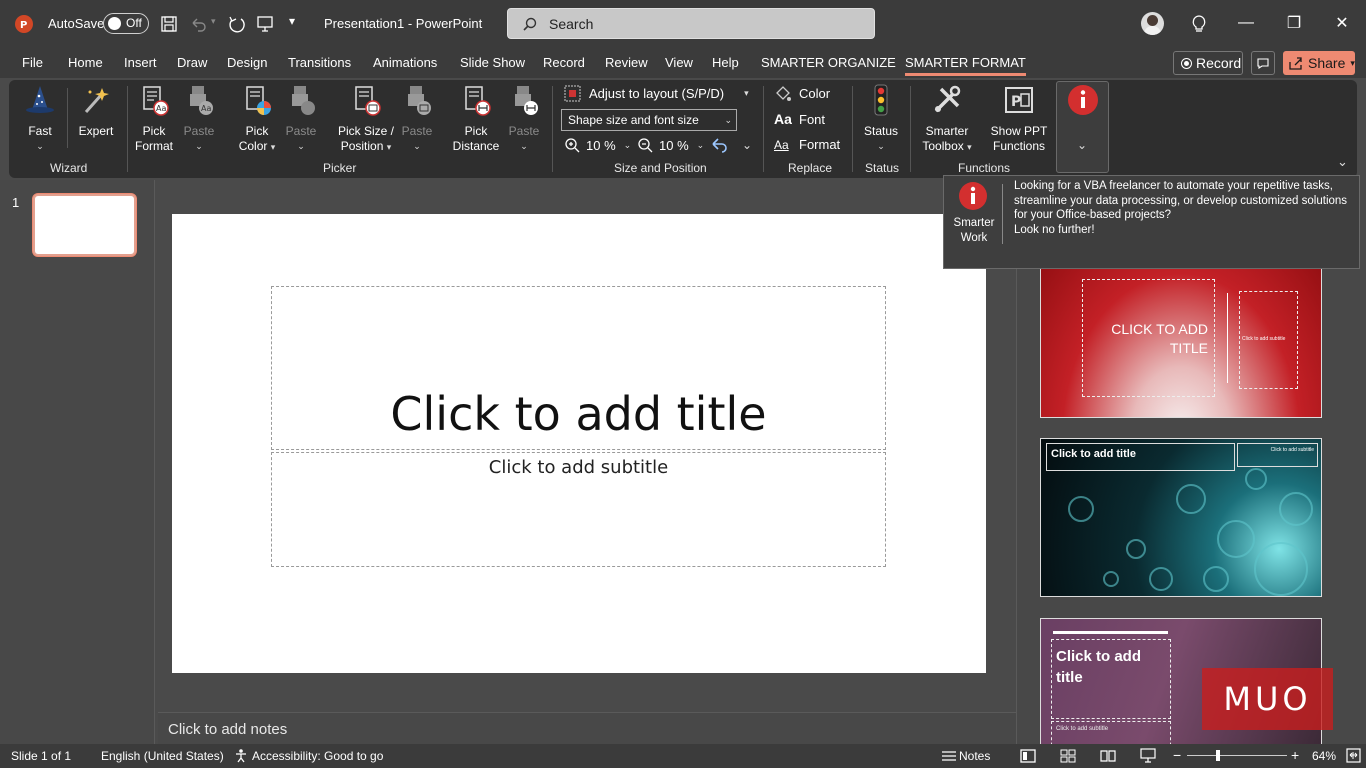  What do you see at coordinates (32, 62) in the screenshot?
I see `tab-file: File` at bounding box center [32, 62].